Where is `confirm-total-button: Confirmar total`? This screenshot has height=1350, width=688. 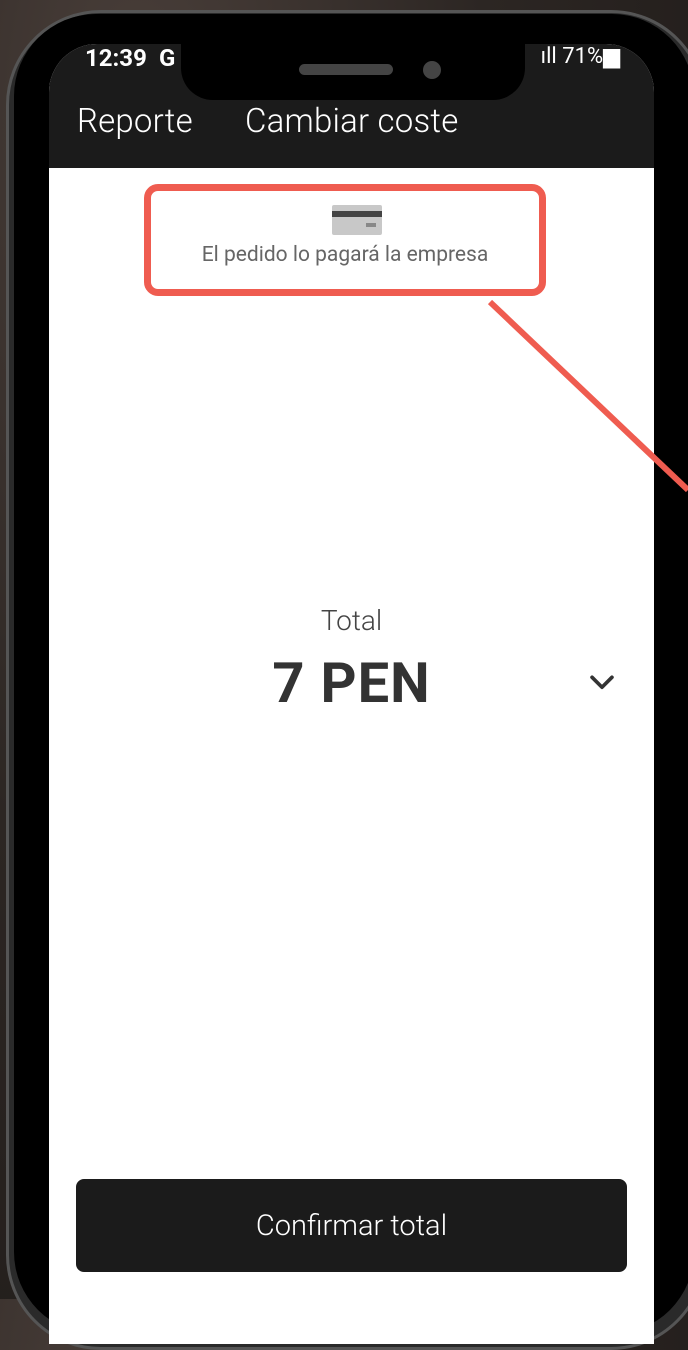 confirm-total-button: Confirmar total is located at coordinates (351, 1225).